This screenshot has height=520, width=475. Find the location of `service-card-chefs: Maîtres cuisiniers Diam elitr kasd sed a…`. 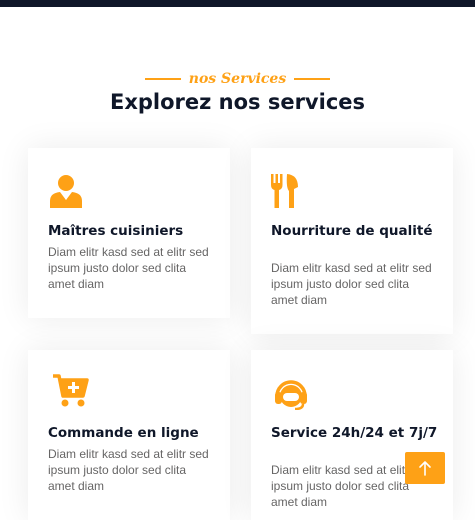

service-card-chefs: Maîtres cuisiniers Diam elitr kasd sed a… is located at coordinates (129, 233).